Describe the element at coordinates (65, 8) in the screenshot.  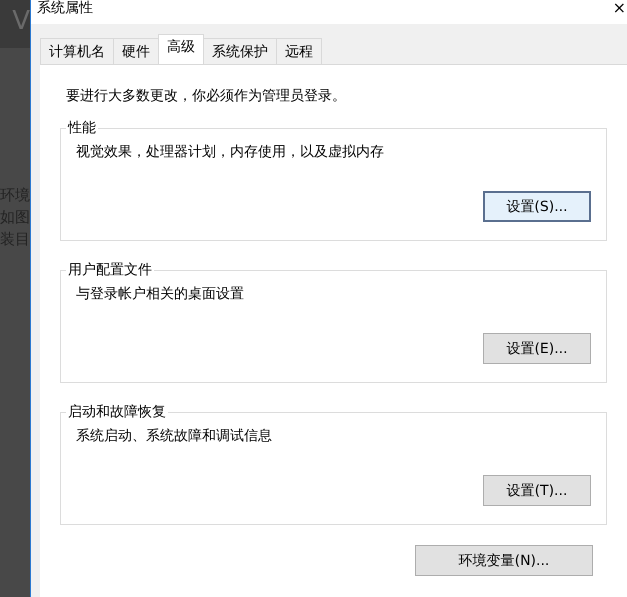
I see `window-title: 系统属性` at that location.